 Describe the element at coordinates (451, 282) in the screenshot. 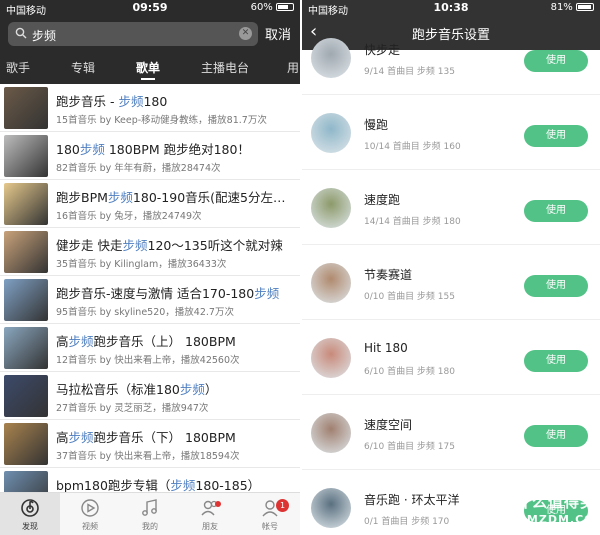

I see `run-playlist-row: 节奏赛道 0/10 首曲目 步频 155 使用` at that location.